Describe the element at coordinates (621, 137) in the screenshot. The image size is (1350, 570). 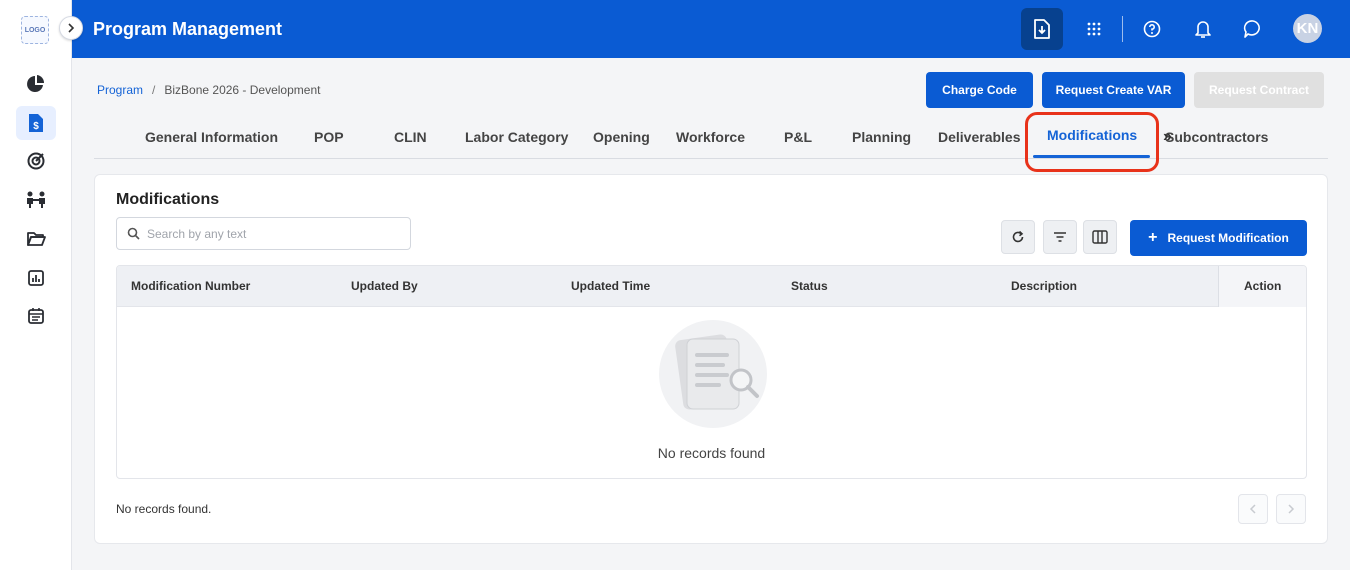
I see `tab-opening: Opening` at that location.